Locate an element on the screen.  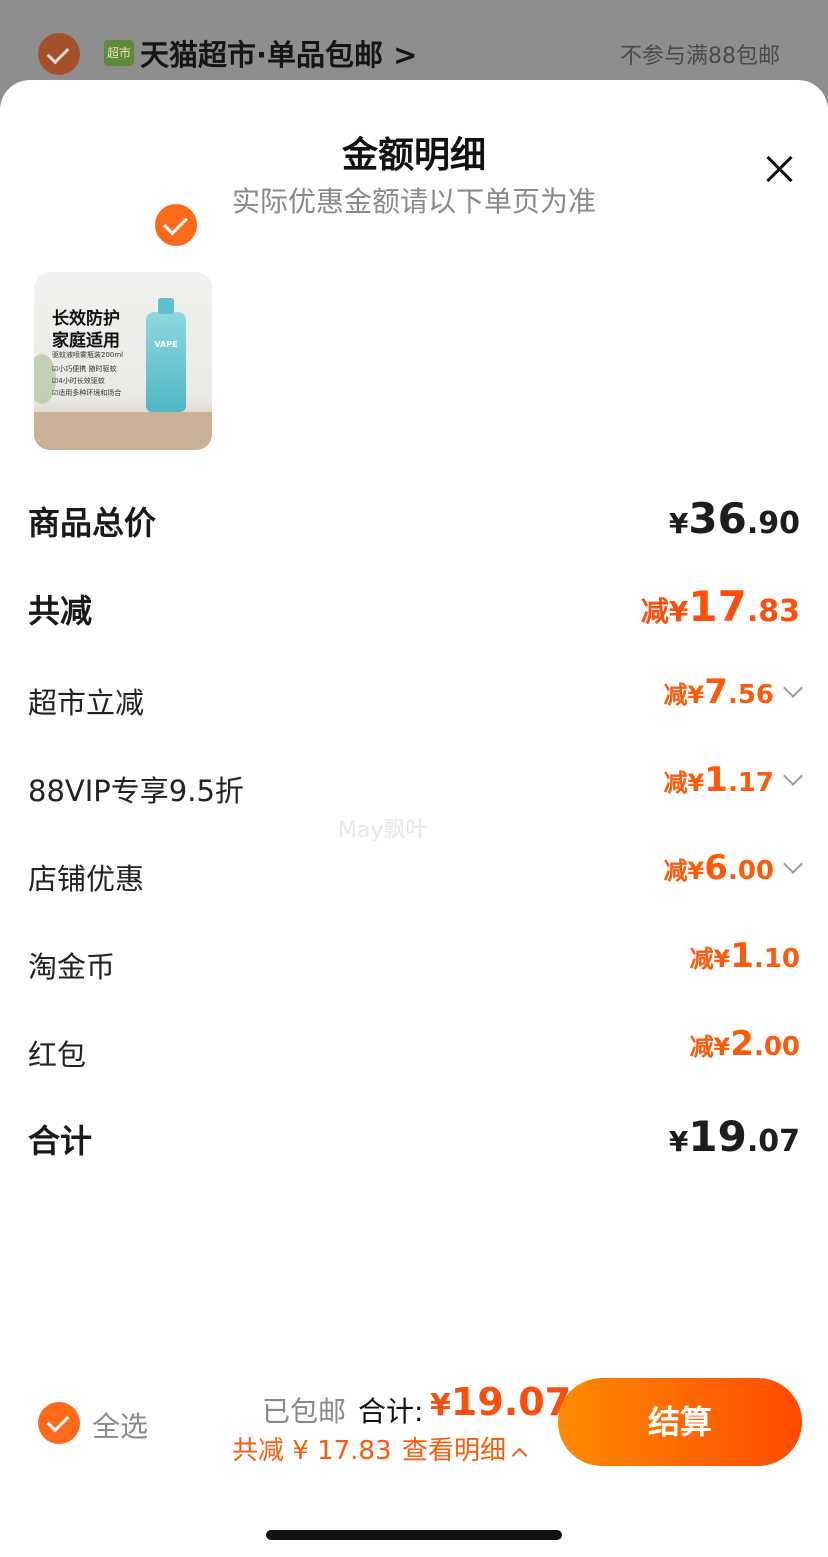
free-shipping-label: 已包邮 is located at coordinates (304, 1411).